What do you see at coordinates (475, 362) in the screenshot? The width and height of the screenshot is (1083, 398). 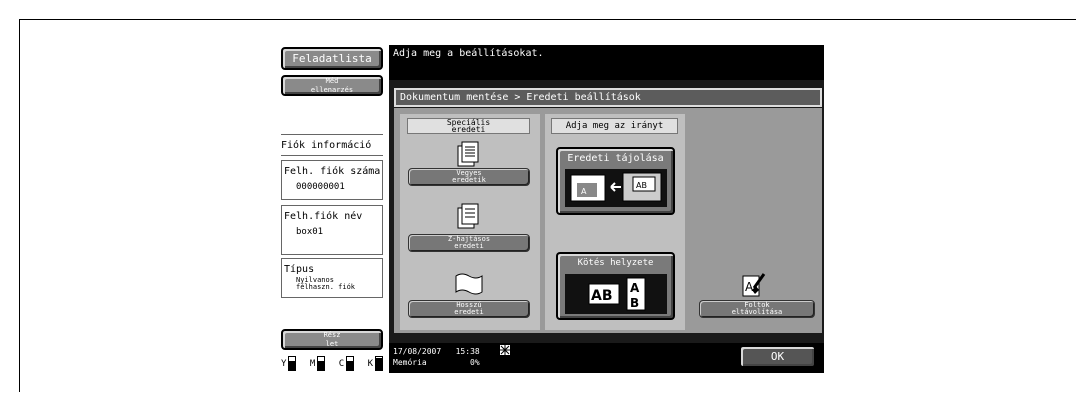 I see `memory-value: 0%` at bounding box center [475, 362].